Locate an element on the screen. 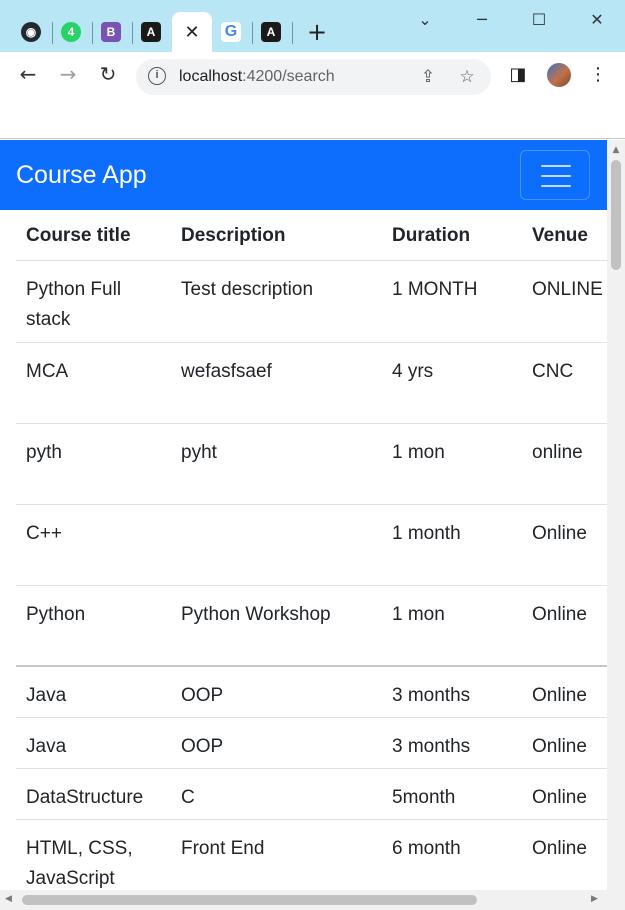  tab-whatsapp: 4 is located at coordinates (71, 32).